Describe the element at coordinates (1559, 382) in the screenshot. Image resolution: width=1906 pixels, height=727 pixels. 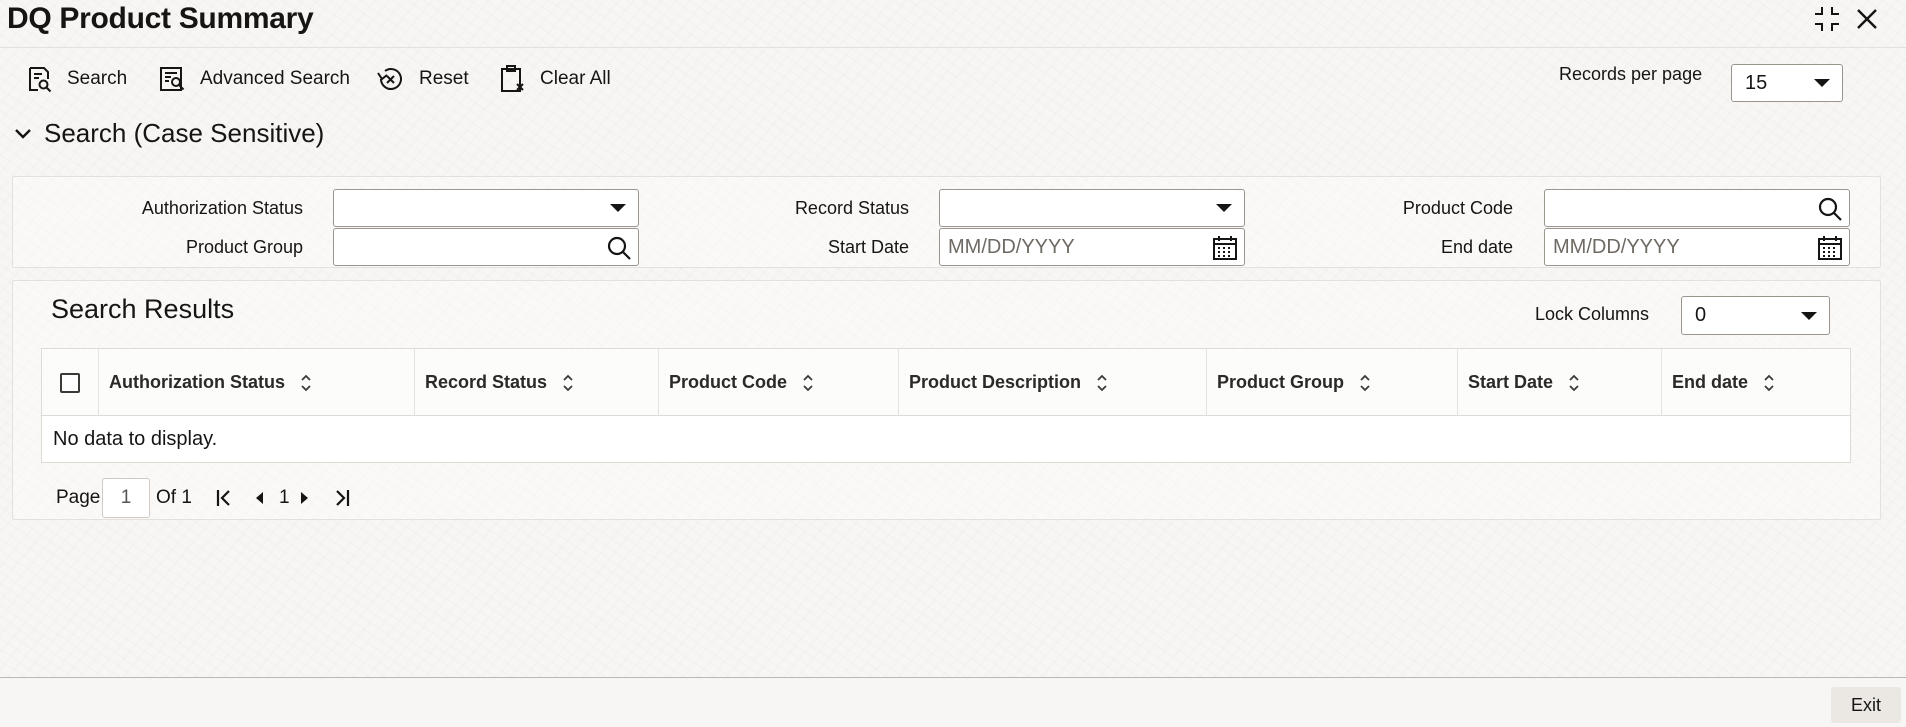
I see `column-header-start-date: Start Date` at that location.